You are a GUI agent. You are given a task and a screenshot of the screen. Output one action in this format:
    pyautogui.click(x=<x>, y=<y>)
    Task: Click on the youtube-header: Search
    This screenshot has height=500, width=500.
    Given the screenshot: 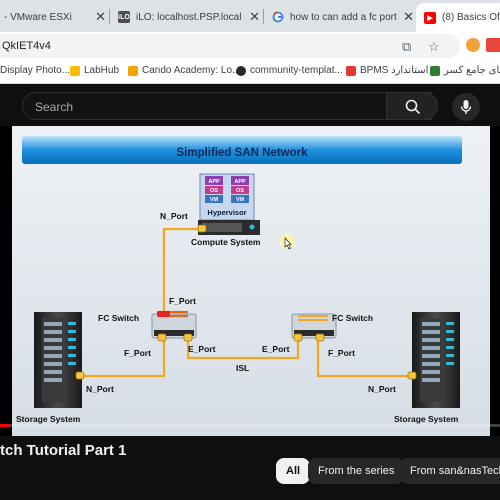 What is the action you would take?
    pyautogui.click(x=250, y=105)
    